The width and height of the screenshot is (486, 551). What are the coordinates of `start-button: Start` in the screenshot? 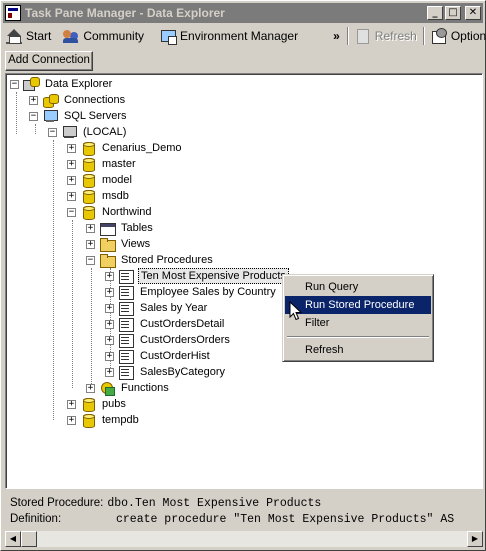 It's located at (28, 36).